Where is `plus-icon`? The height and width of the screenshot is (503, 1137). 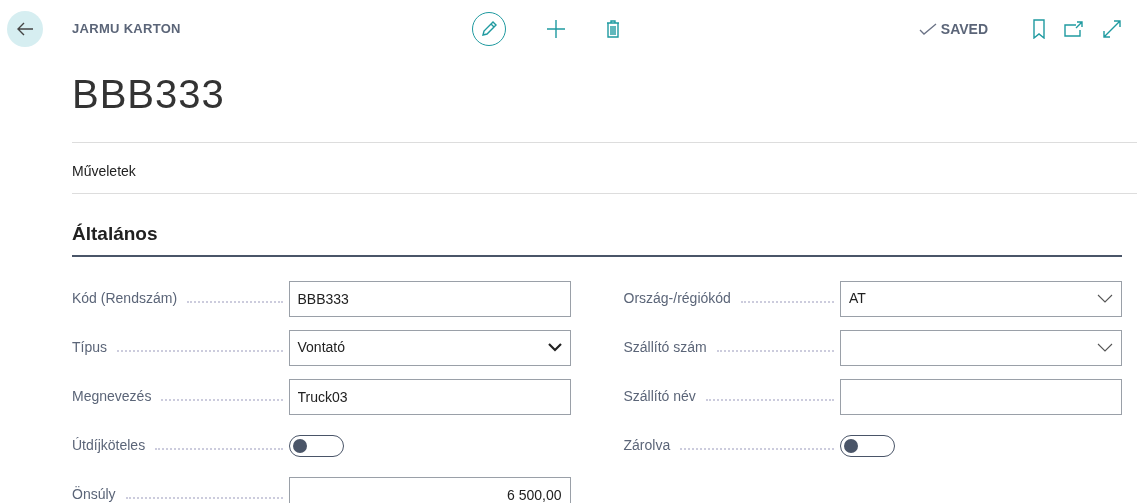
plus-icon is located at coordinates (556, 29).